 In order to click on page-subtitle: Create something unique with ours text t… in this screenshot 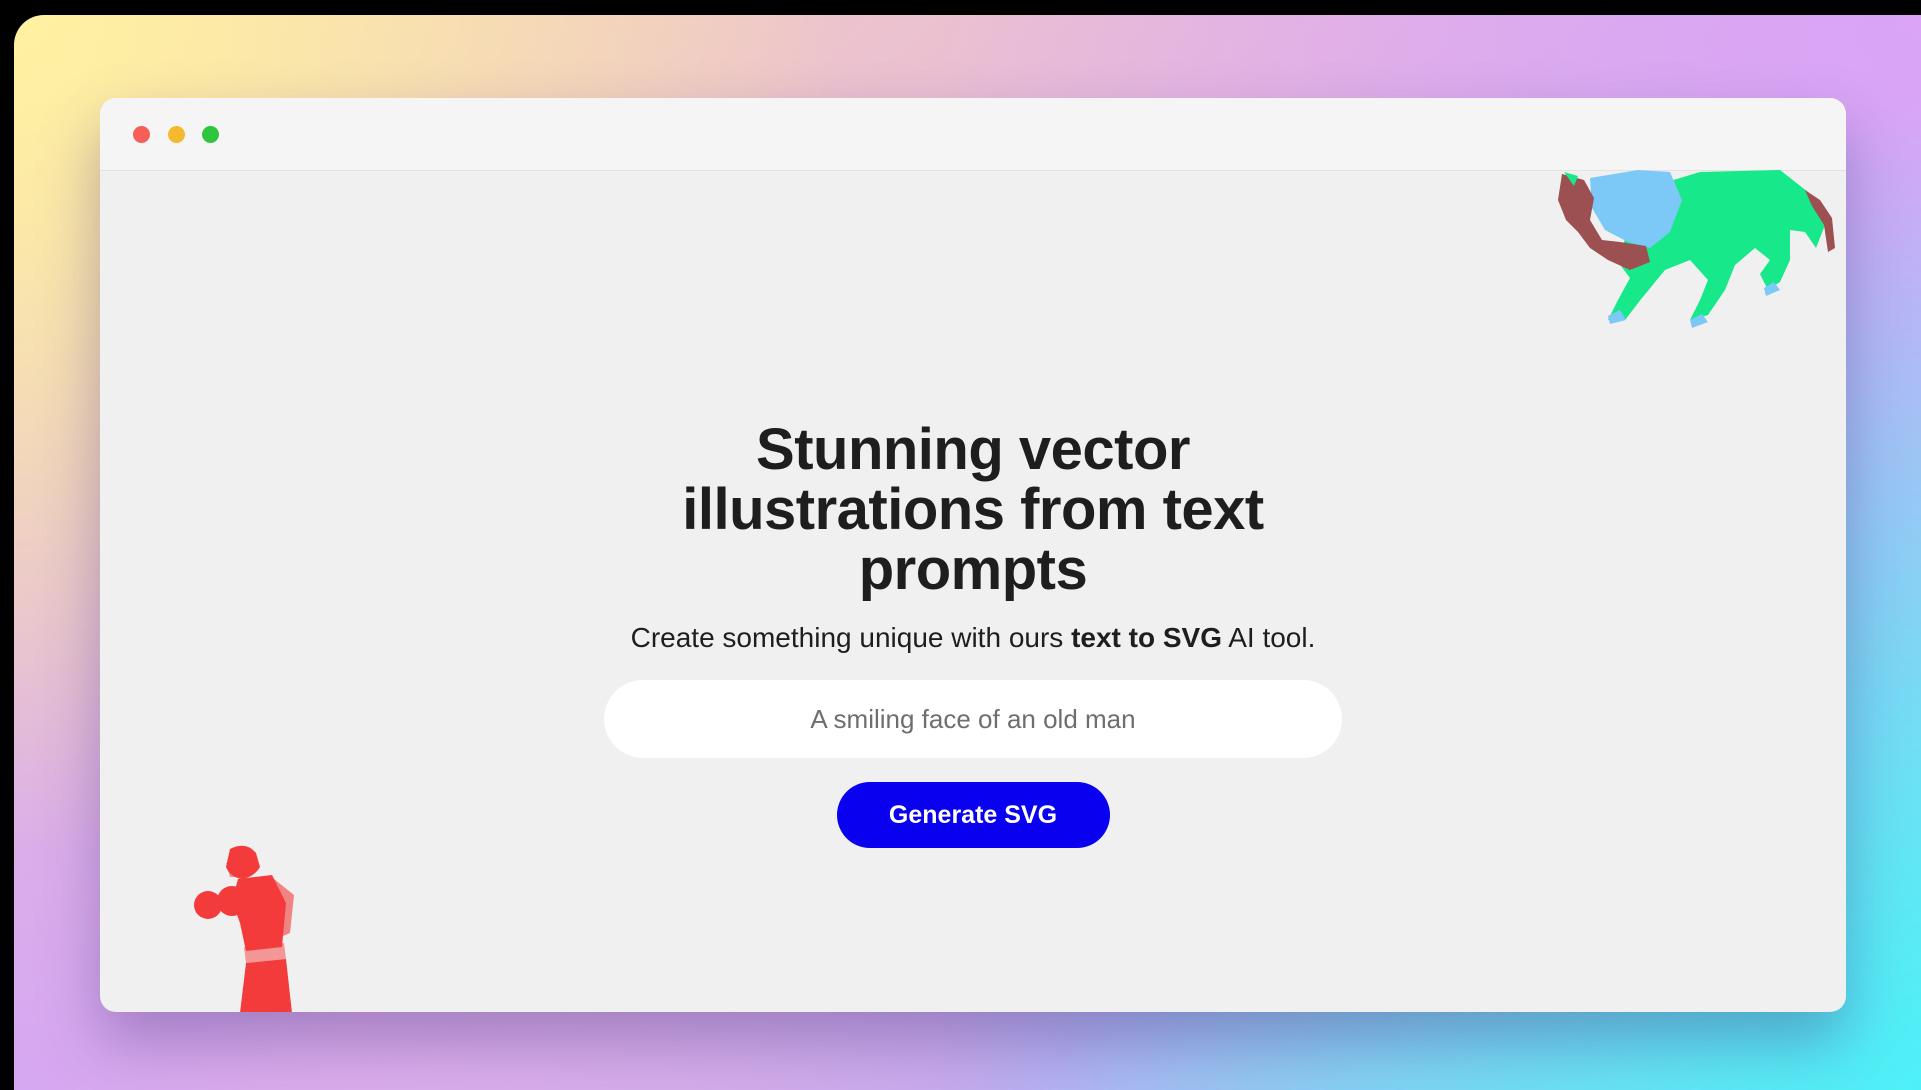, I will do `click(973, 638)`.